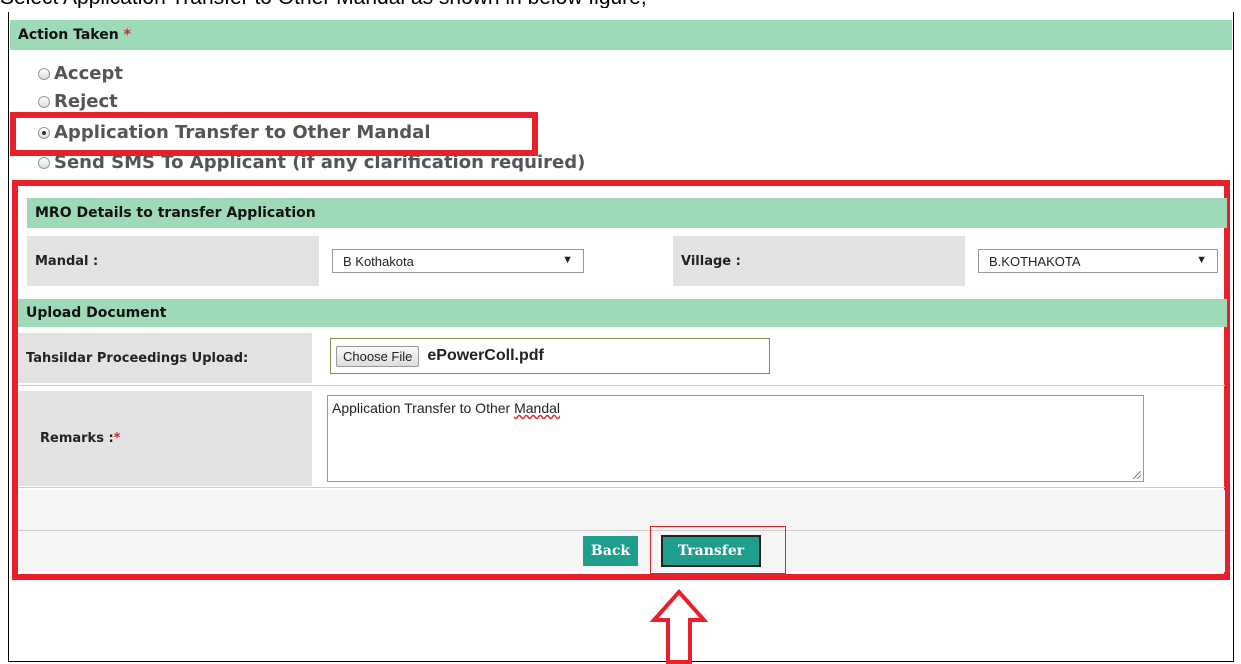 The image size is (1241, 664). Describe the element at coordinates (550, 356) in the screenshot. I see `file-upload-control: Choose File ePowerColl.pdf` at that location.